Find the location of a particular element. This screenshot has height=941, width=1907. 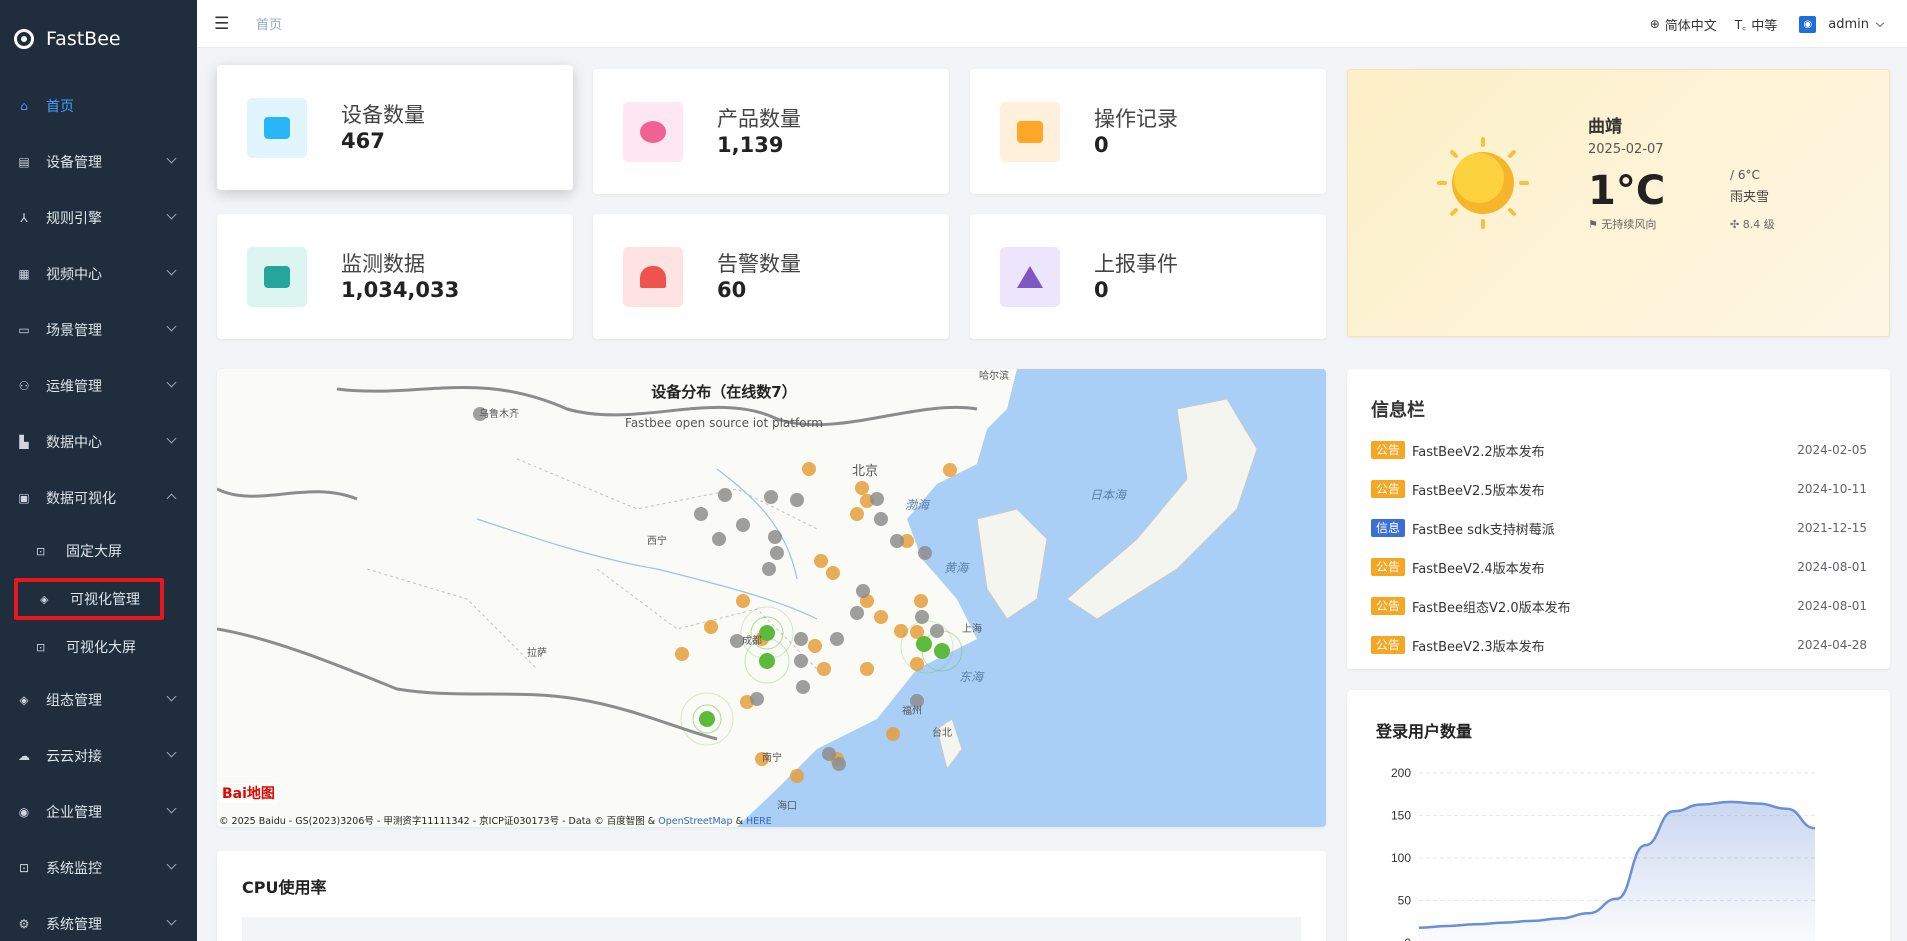

stat-card-alarms: 告警数量 60 is located at coordinates (771, 276).